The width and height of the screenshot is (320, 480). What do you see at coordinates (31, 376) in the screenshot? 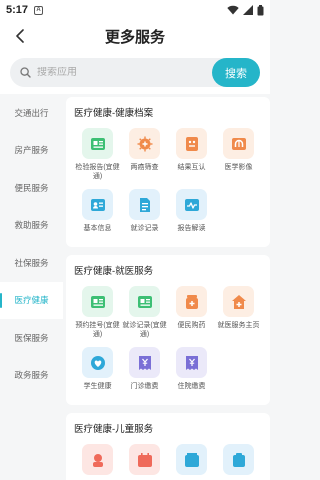
I see `sidebar-item-government: 政务服务` at bounding box center [31, 376].